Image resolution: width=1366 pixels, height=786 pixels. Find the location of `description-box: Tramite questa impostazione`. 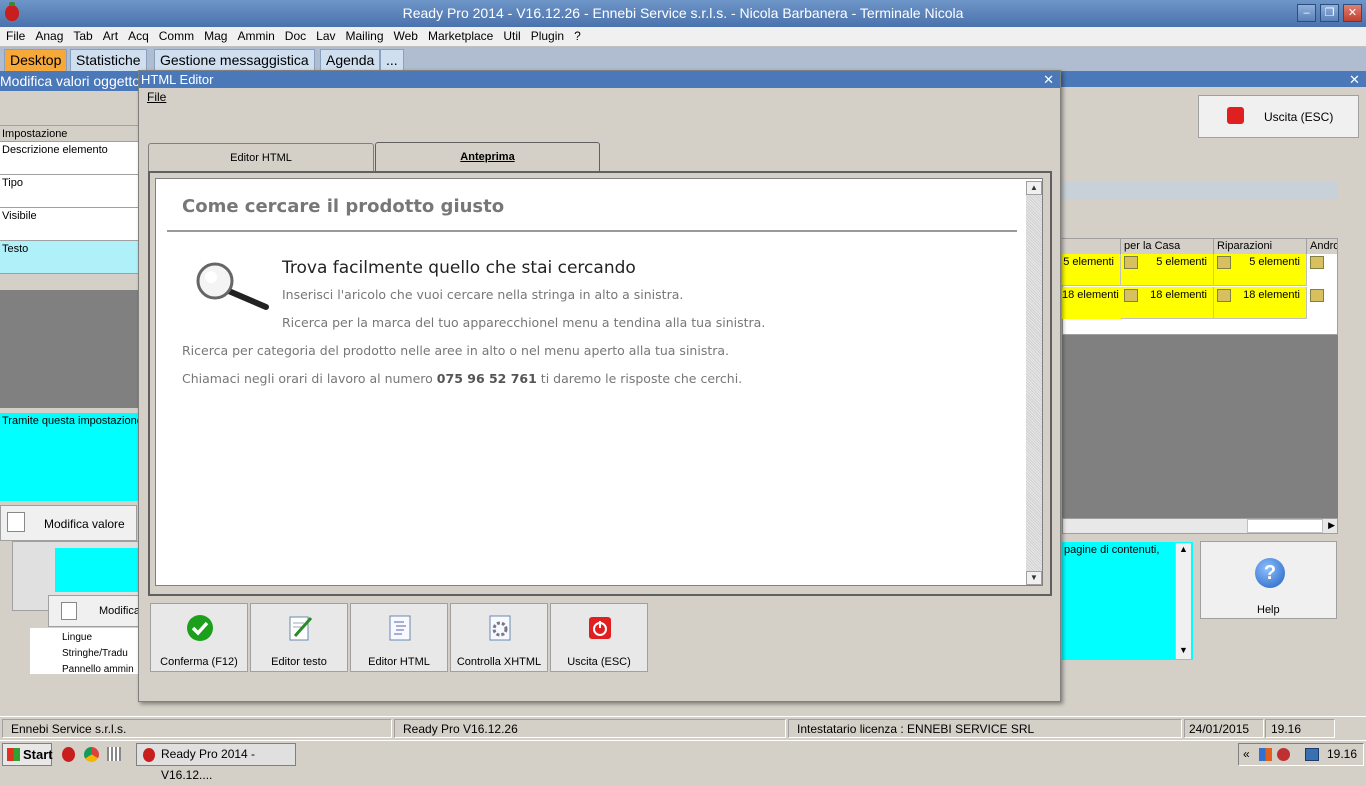

description-box: Tramite questa impostazione is located at coordinates (70, 457).